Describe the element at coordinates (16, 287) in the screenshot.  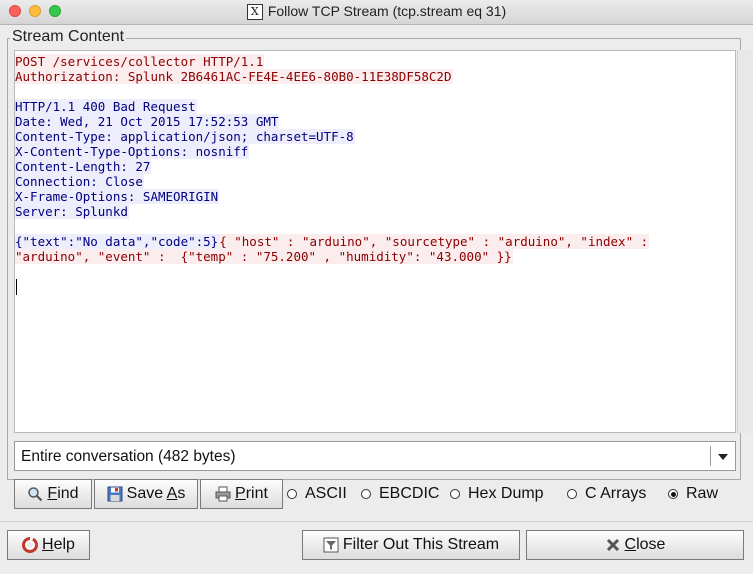
I see `text-cursor` at that location.